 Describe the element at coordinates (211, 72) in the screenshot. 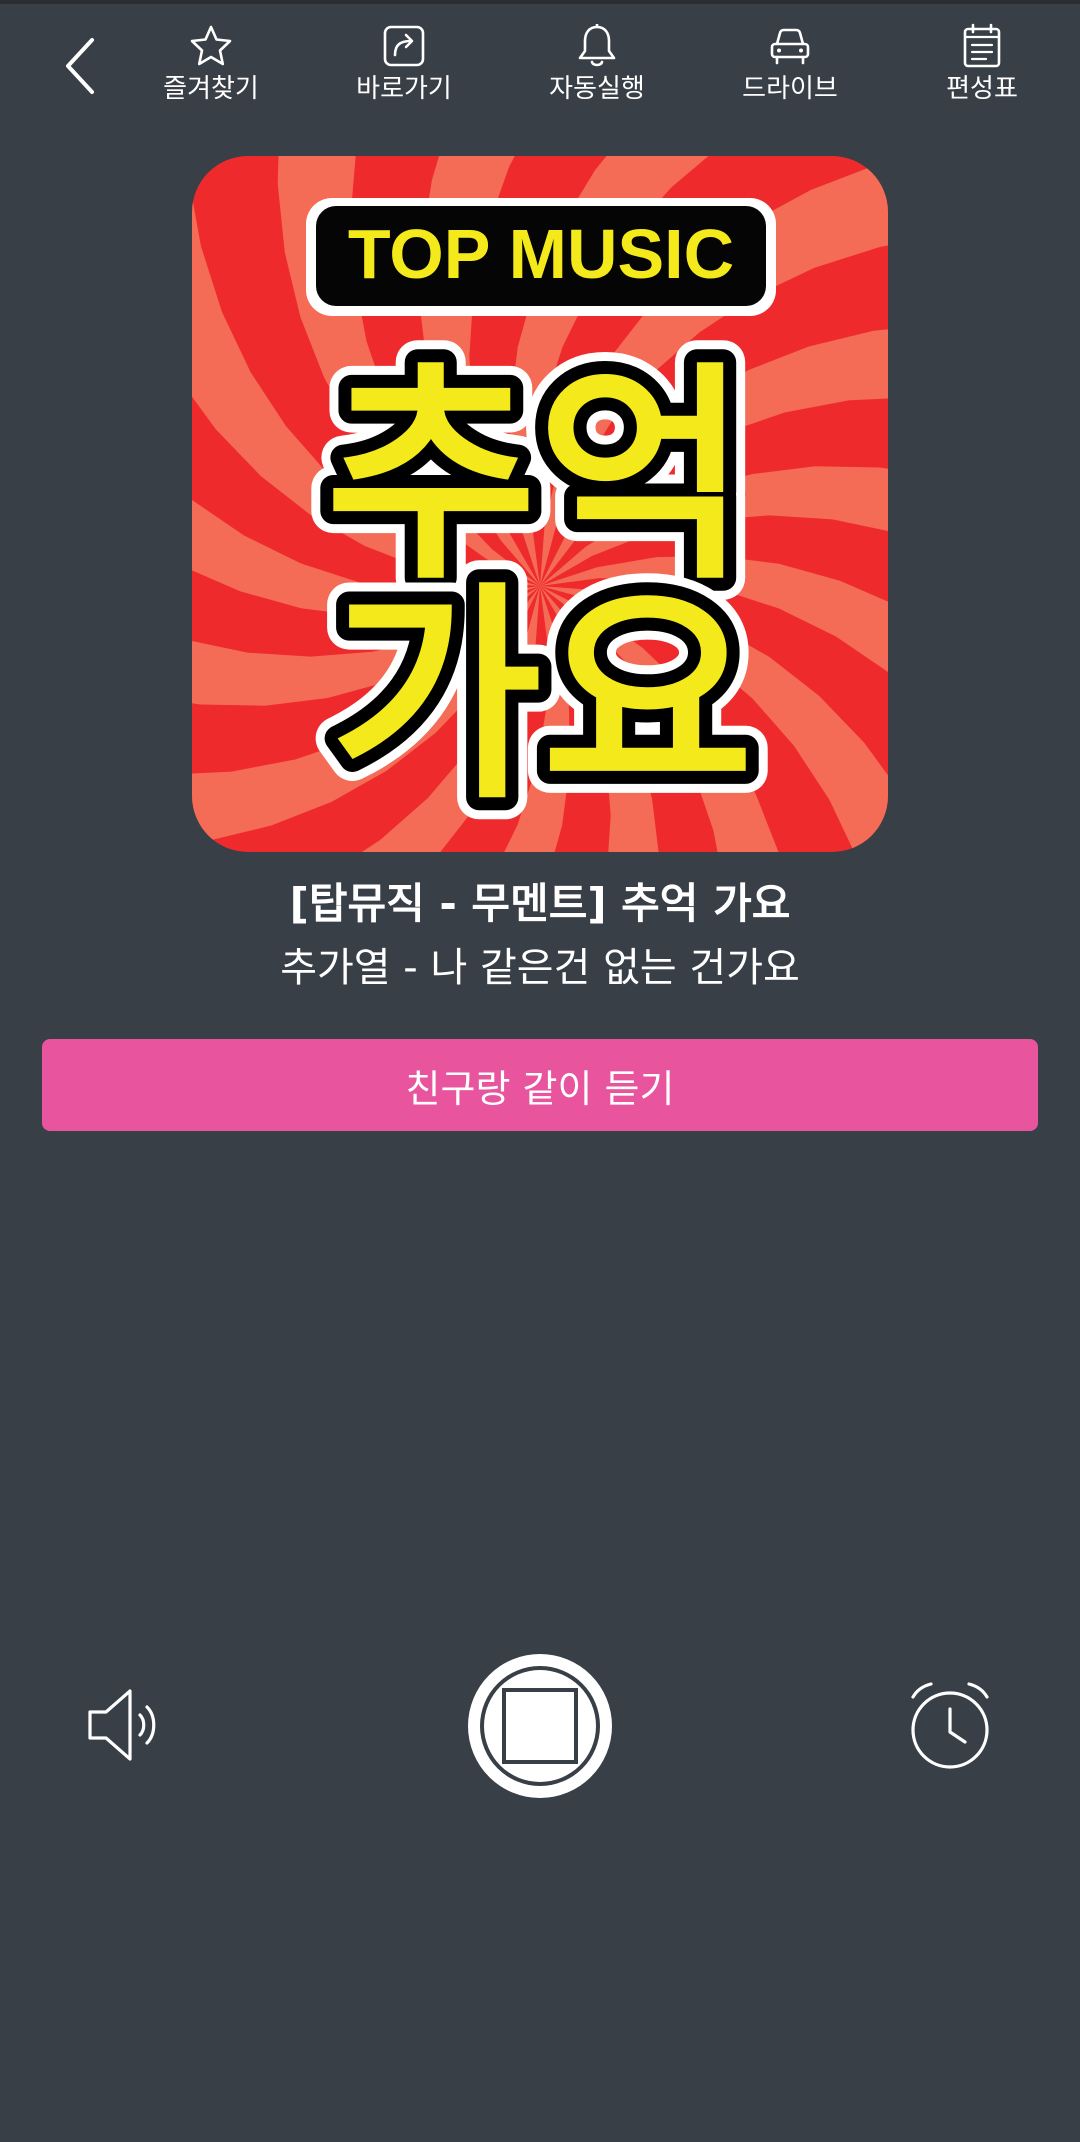

I see `favorite-button: 즐겨찾기` at that location.